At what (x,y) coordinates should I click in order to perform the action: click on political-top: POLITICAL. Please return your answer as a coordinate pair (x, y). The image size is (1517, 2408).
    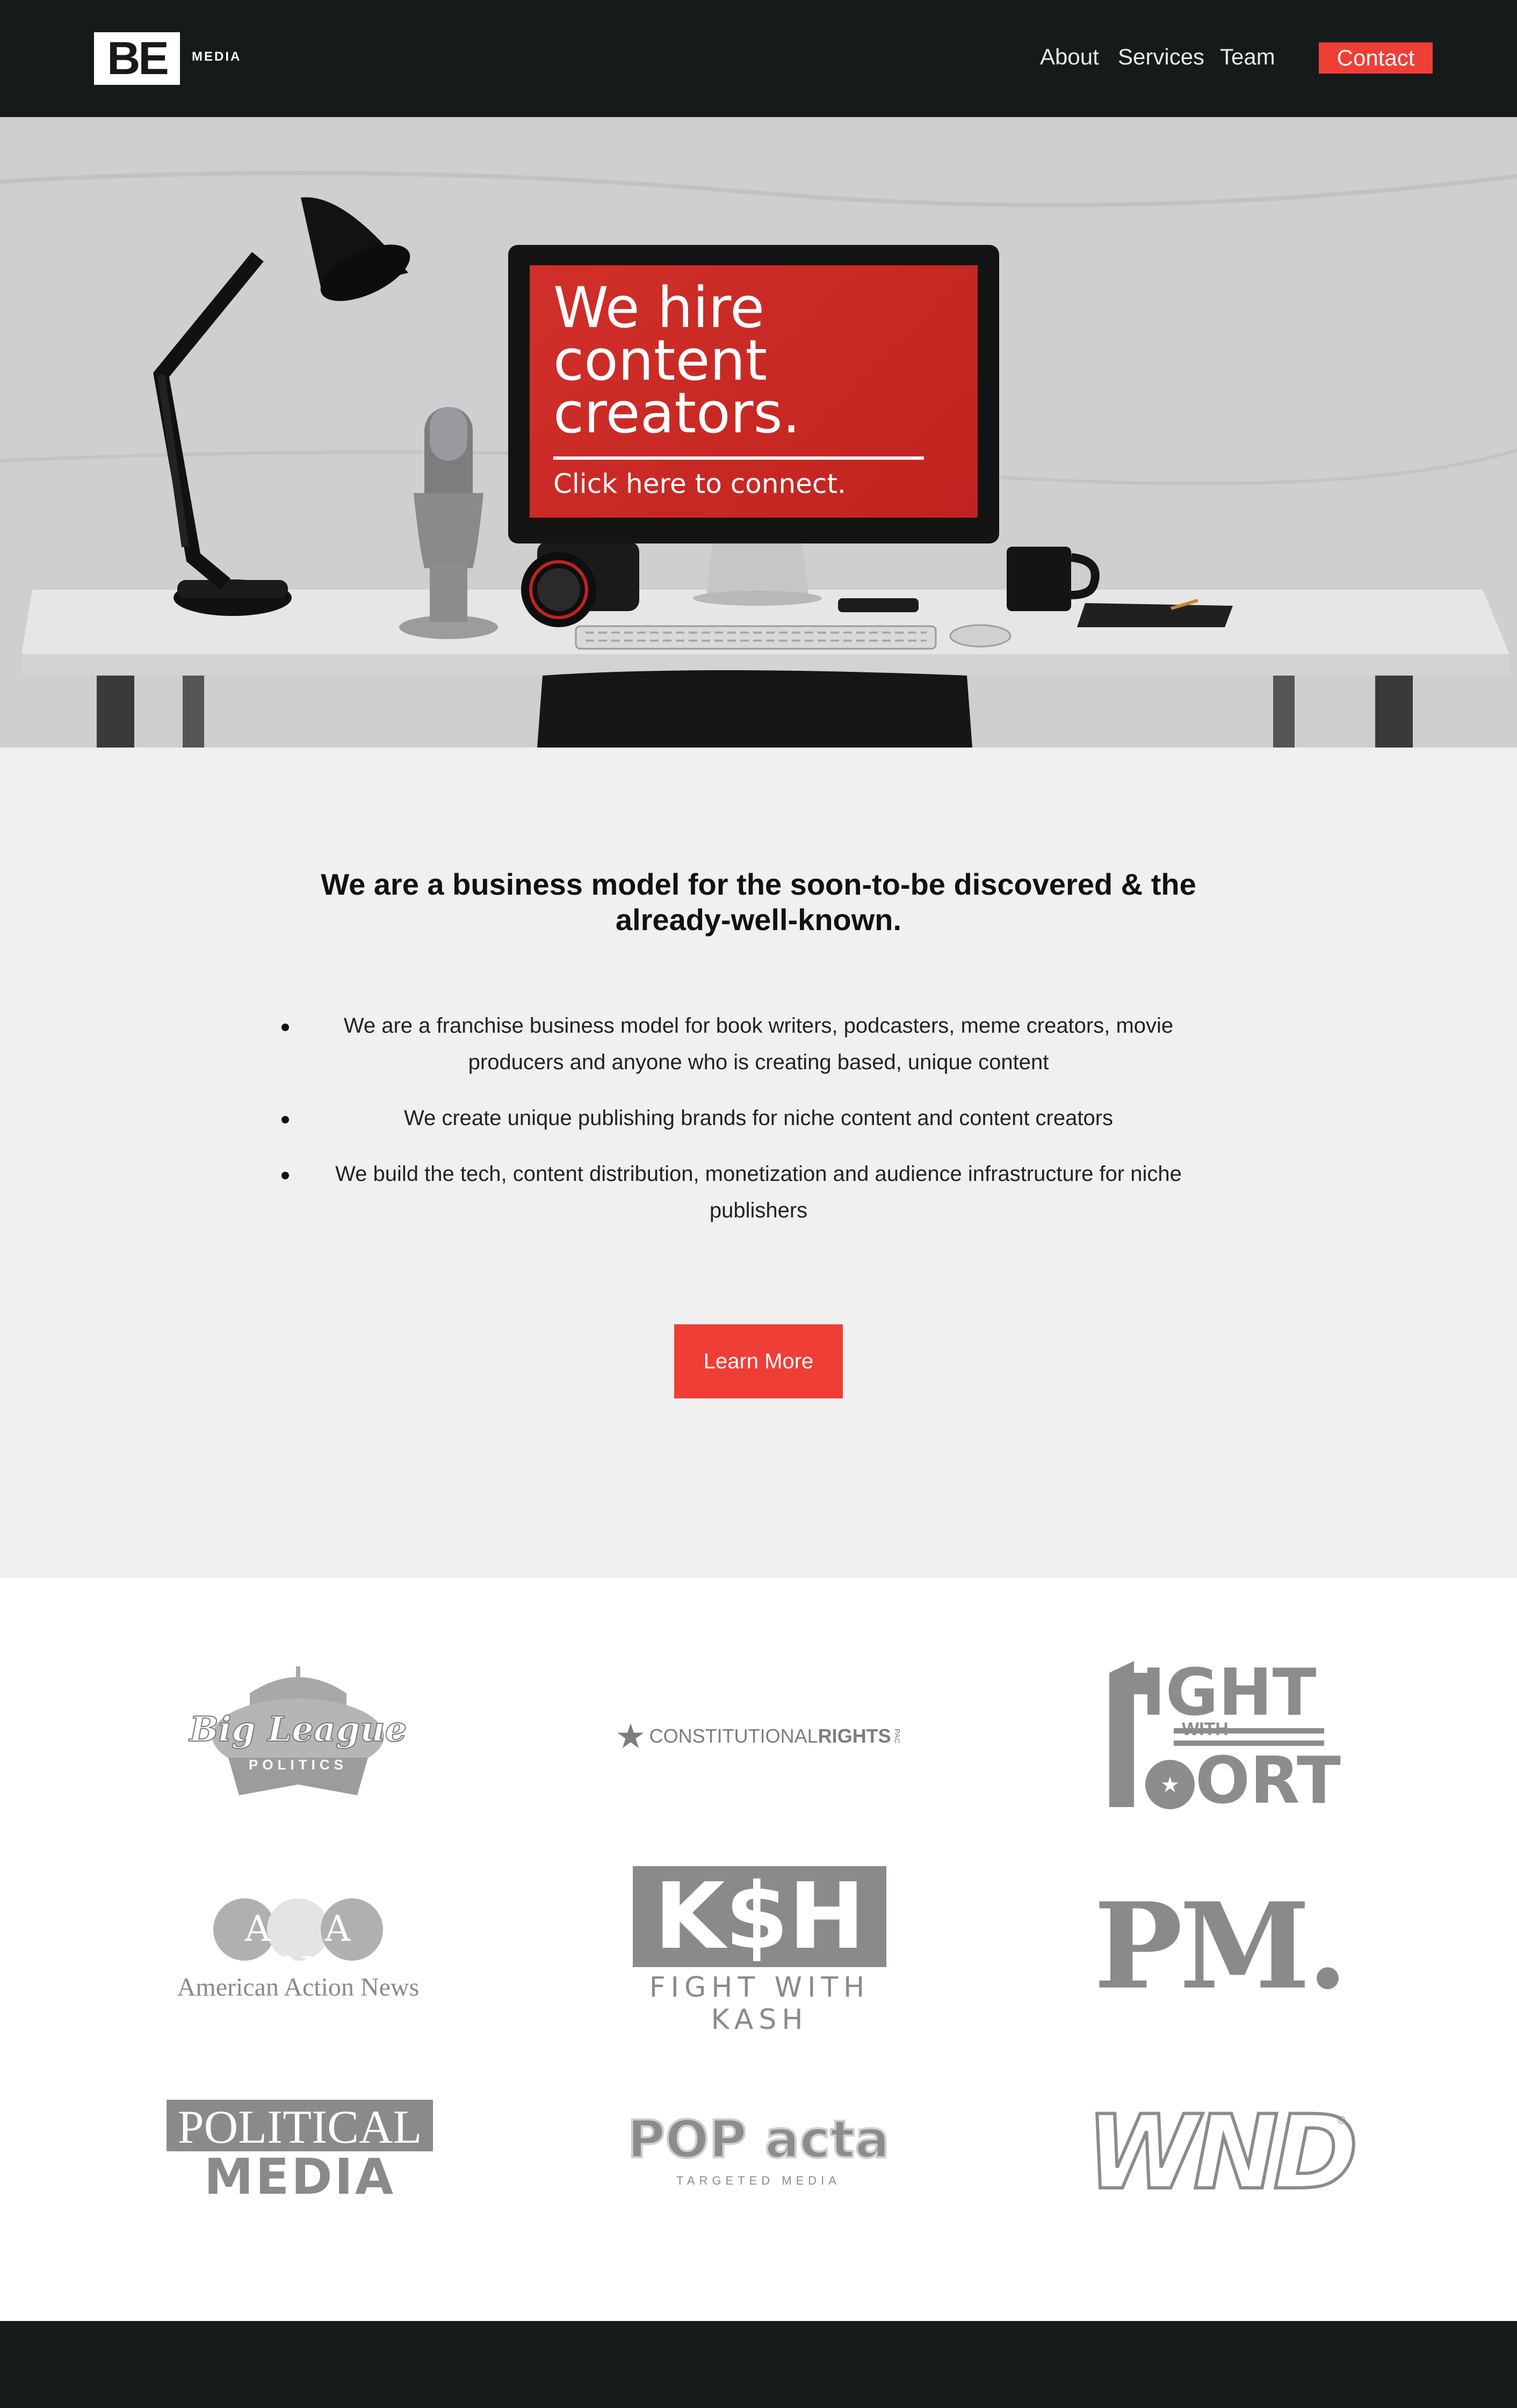
    Looking at the image, I should click on (300, 2127).